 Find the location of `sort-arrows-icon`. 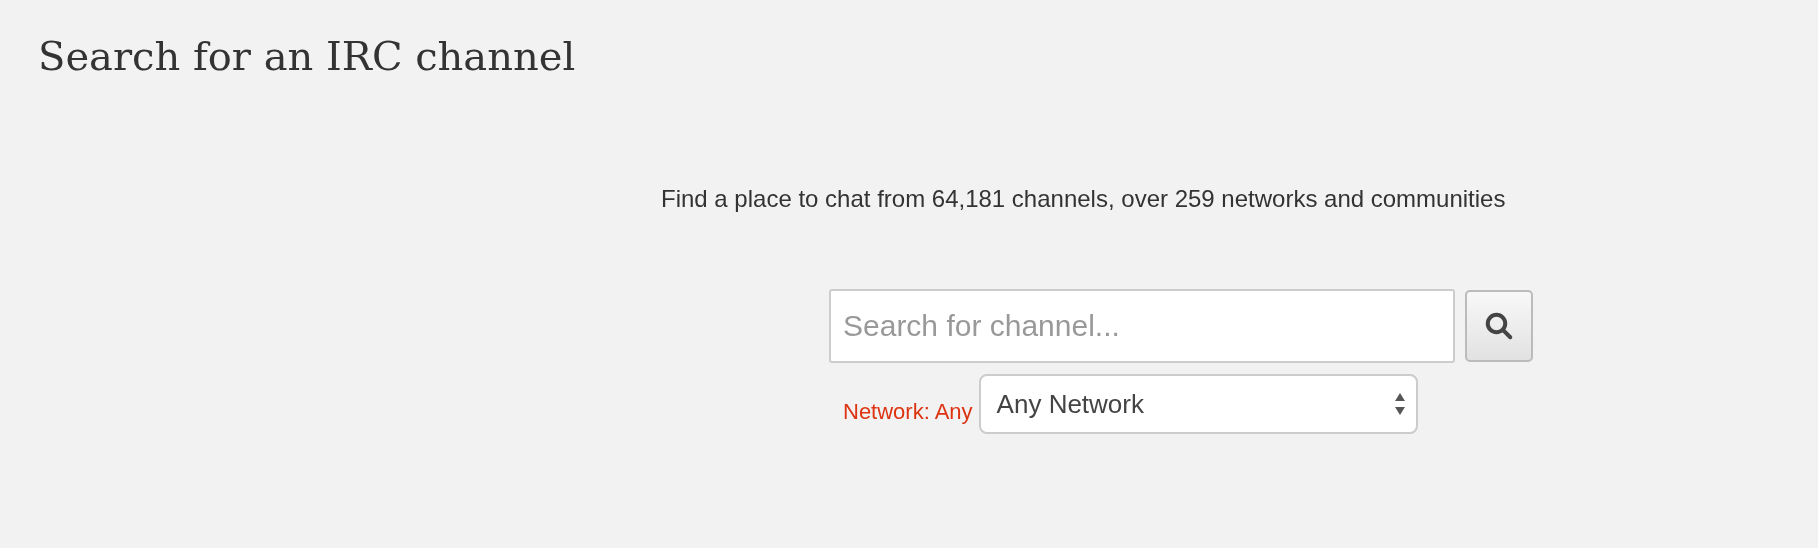

sort-arrows-icon is located at coordinates (1399, 404).